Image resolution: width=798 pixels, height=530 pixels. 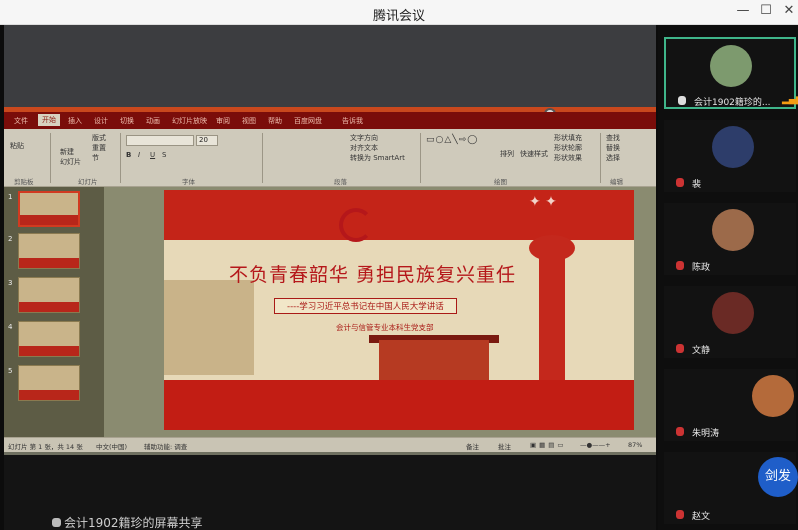 What do you see at coordinates (364, 148) in the screenshot?
I see `align-text-button: 对齐文本` at bounding box center [364, 148].